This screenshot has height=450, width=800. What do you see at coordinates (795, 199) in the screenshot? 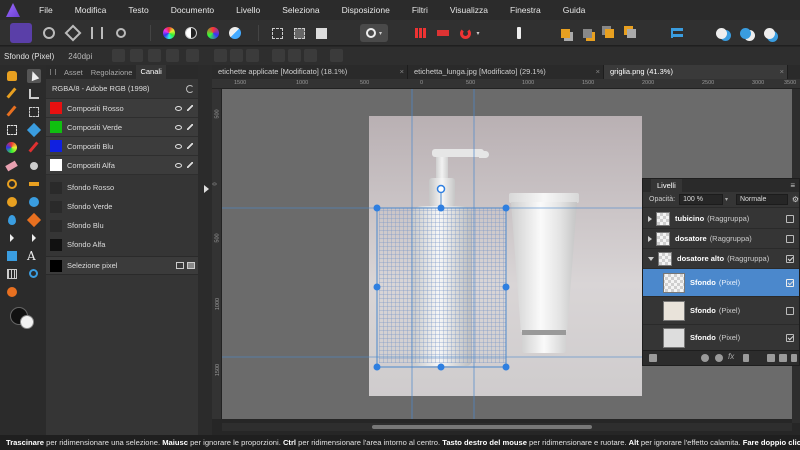
I see `gear-icon: ⚙` at bounding box center [795, 199].